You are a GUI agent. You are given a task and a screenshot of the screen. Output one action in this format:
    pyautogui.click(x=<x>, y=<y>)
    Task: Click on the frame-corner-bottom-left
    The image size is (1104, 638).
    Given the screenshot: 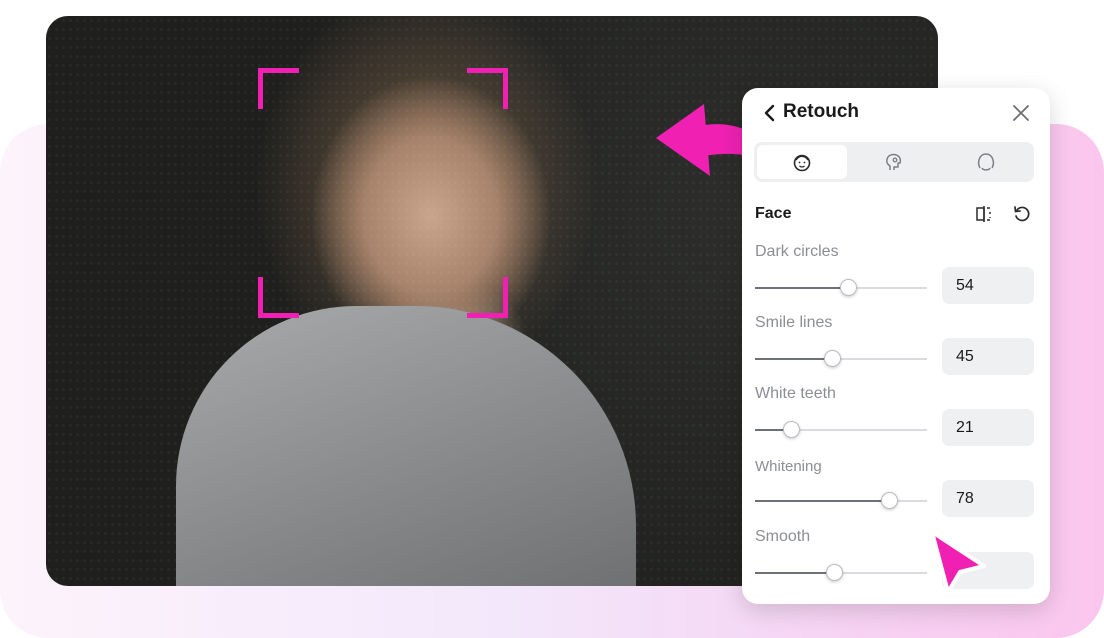 What is the action you would take?
    pyautogui.click(x=278, y=297)
    